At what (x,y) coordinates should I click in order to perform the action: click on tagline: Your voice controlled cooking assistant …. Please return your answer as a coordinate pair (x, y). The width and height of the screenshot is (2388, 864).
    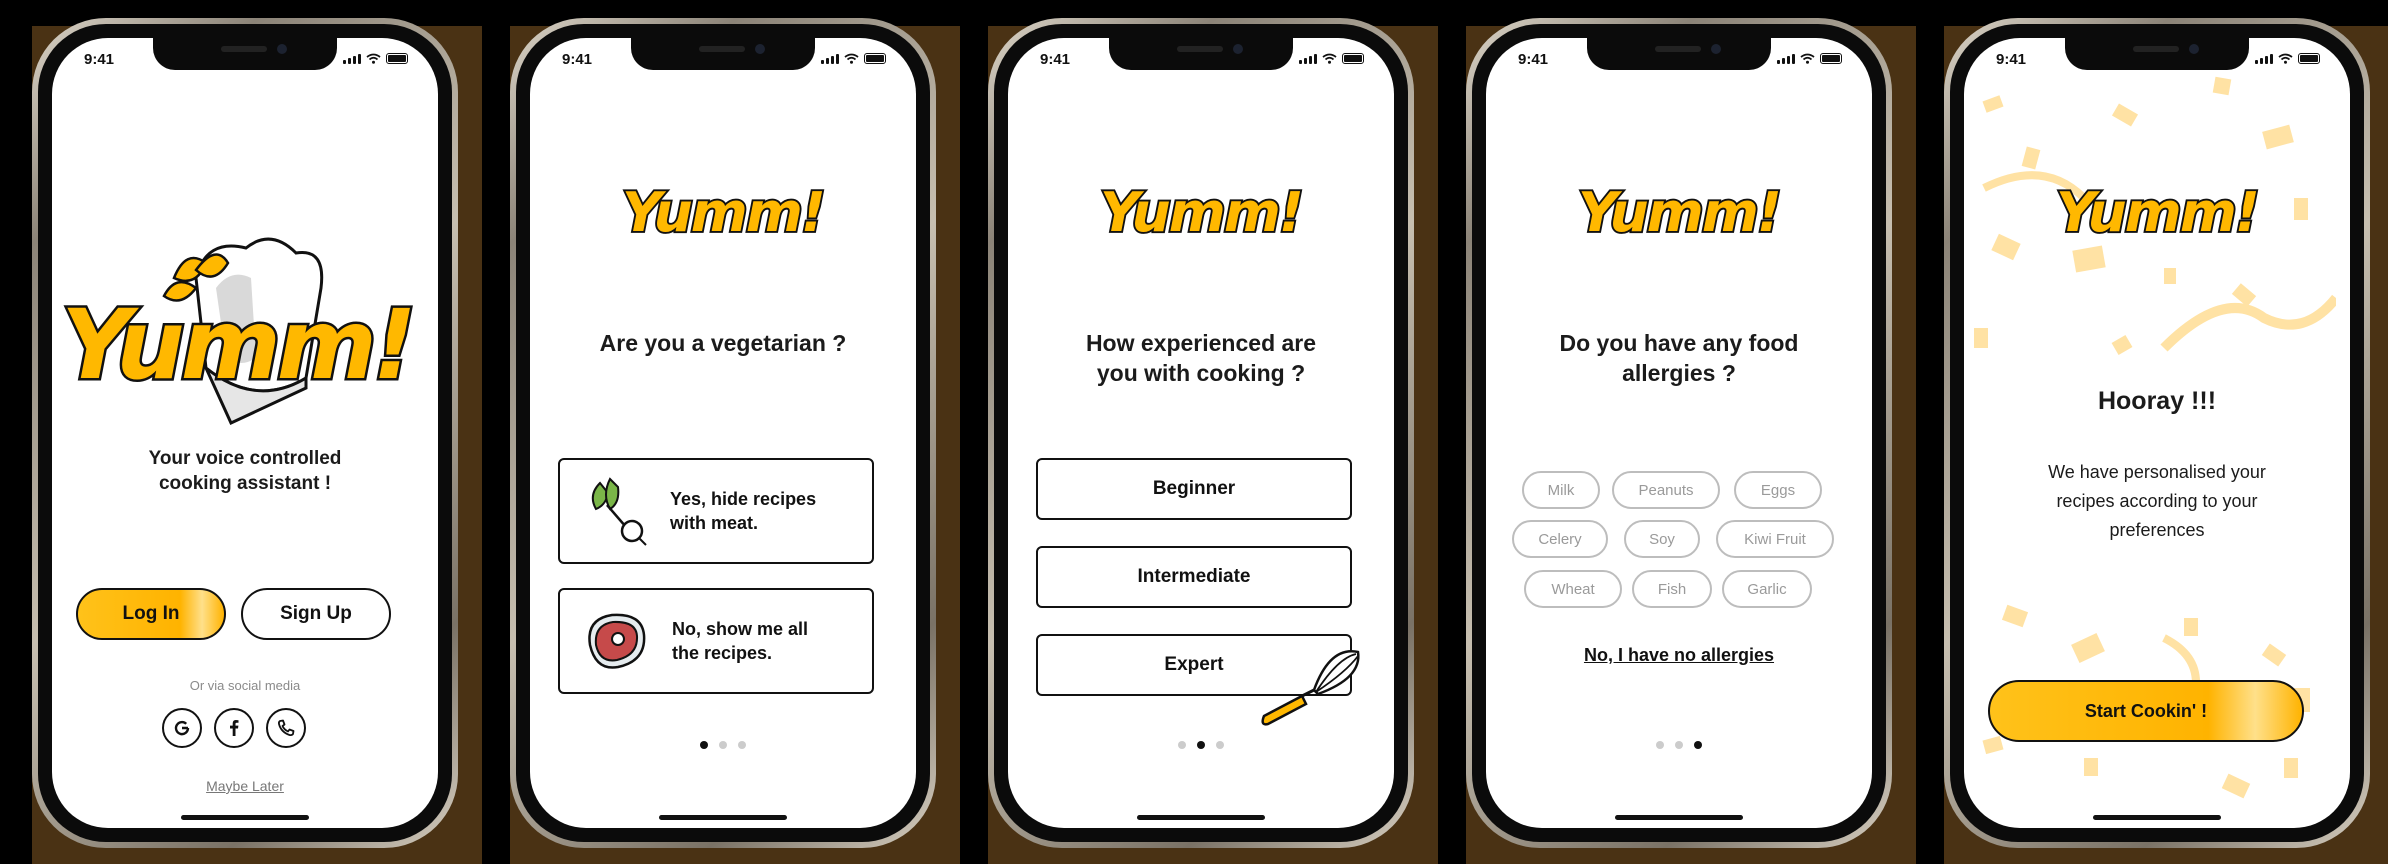
    Looking at the image, I should click on (245, 471).